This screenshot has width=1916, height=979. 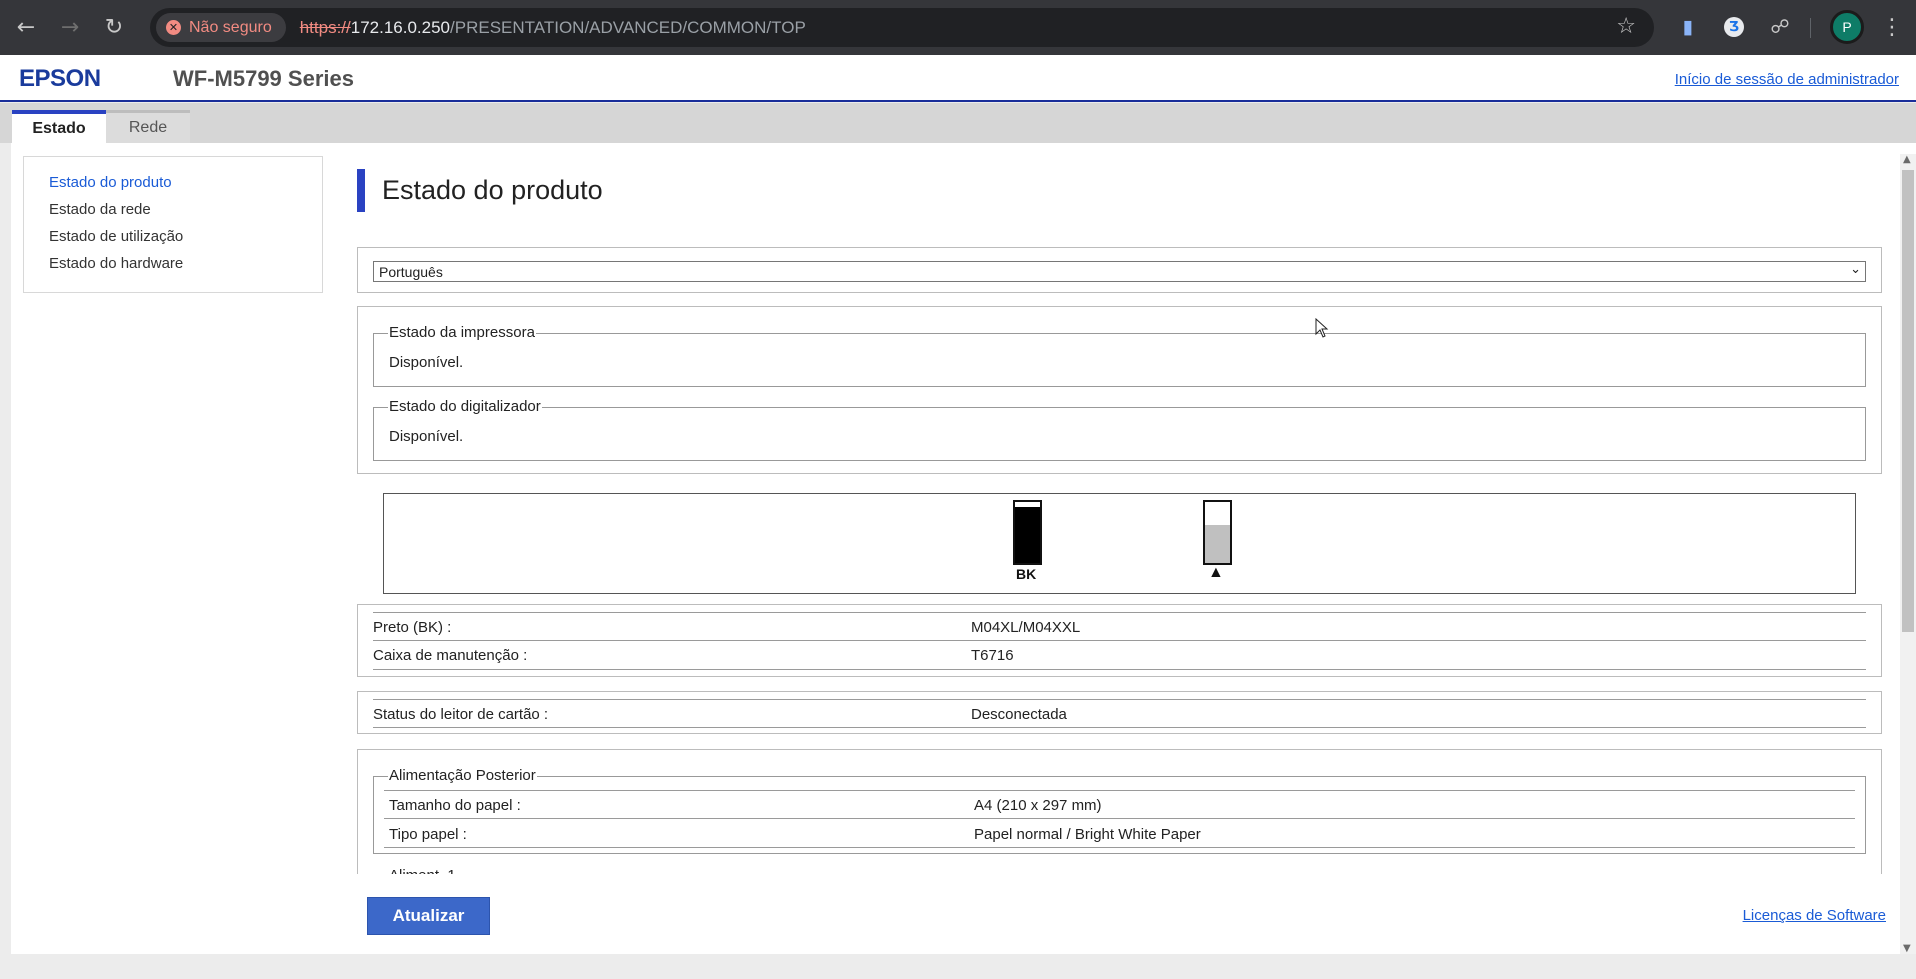 I want to click on epson-logo: EPSON, so click(x=60, y=78).